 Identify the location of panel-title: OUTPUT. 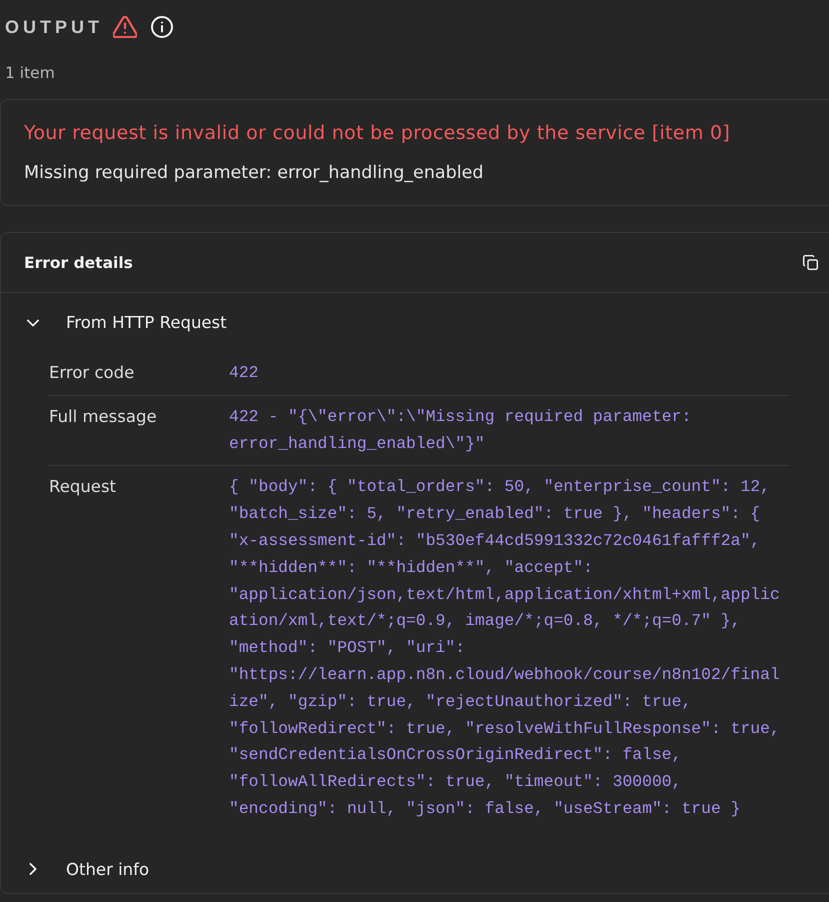
(54, 27).